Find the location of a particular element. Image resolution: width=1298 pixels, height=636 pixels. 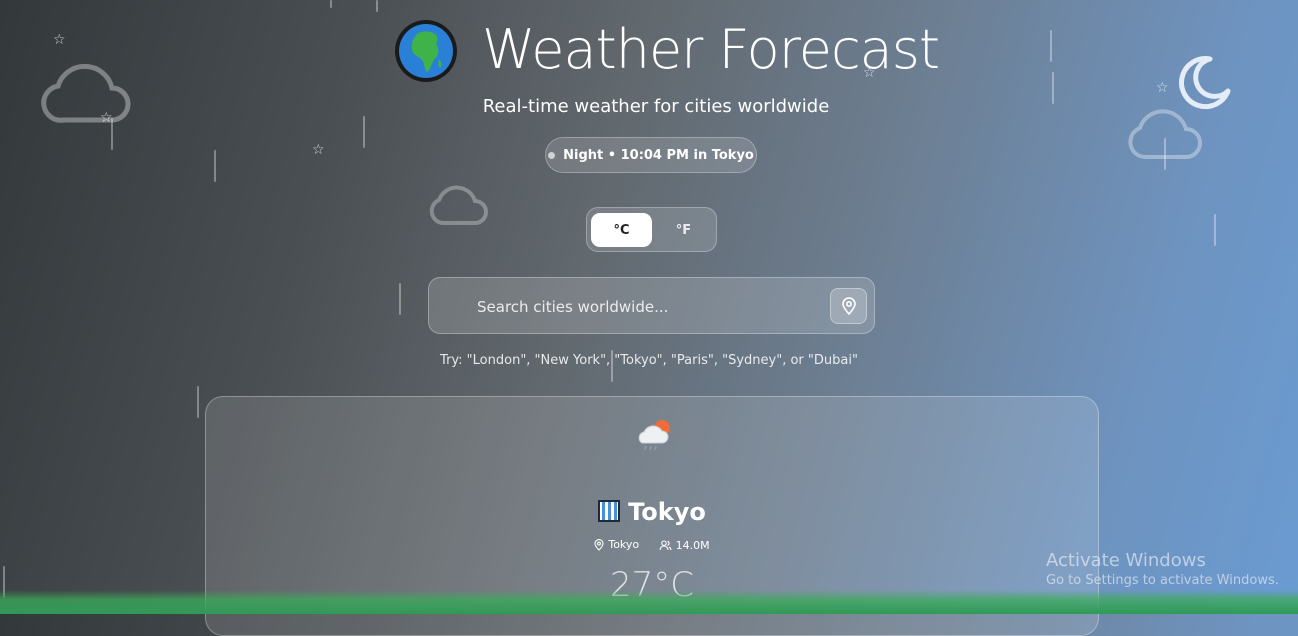

people-icon is located at coordinates (665, 544).